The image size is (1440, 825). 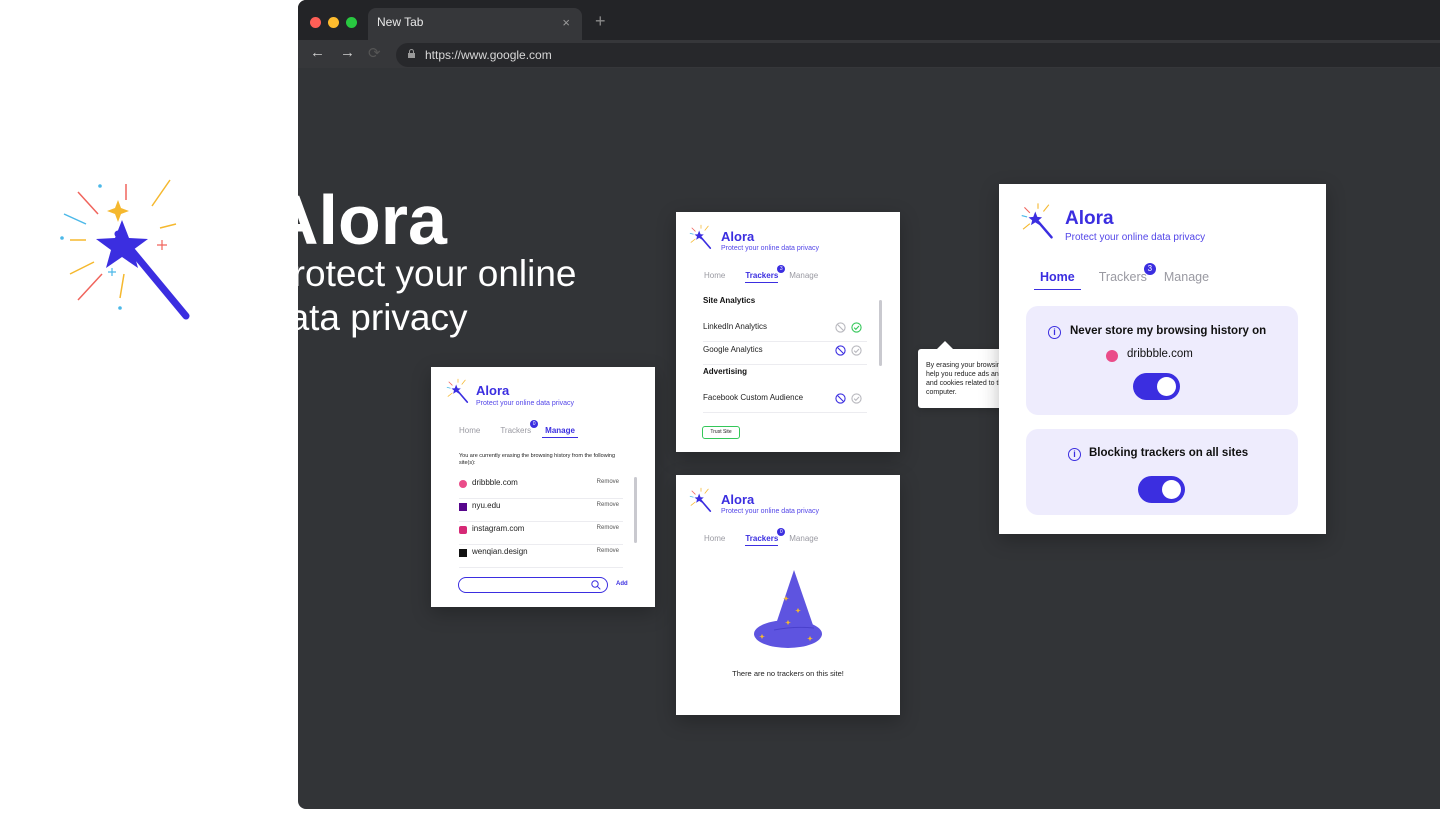 What do you see at coordinates (374, 53) in the screenshot?
I see `reload-icon: ⟳` at bounding box center [374, 53].